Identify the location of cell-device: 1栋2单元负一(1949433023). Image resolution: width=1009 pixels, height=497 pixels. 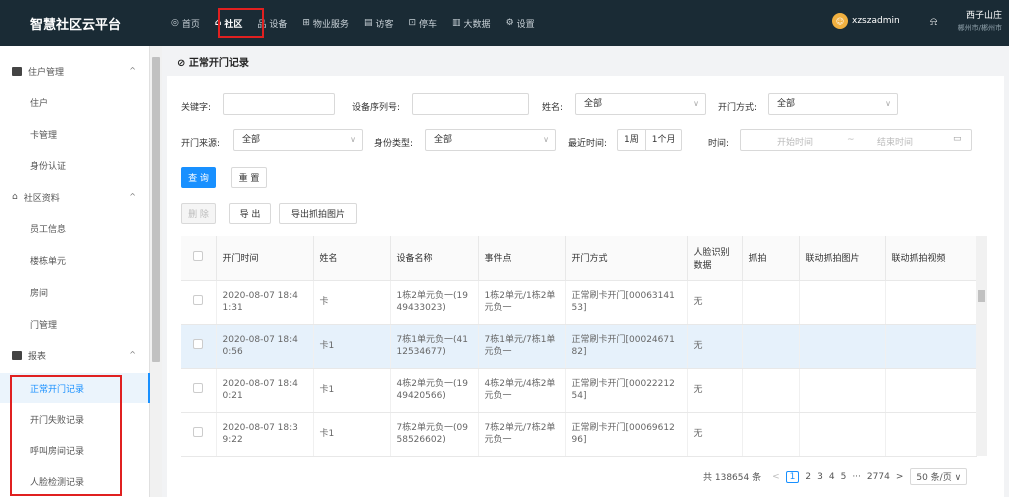
(434, 302).